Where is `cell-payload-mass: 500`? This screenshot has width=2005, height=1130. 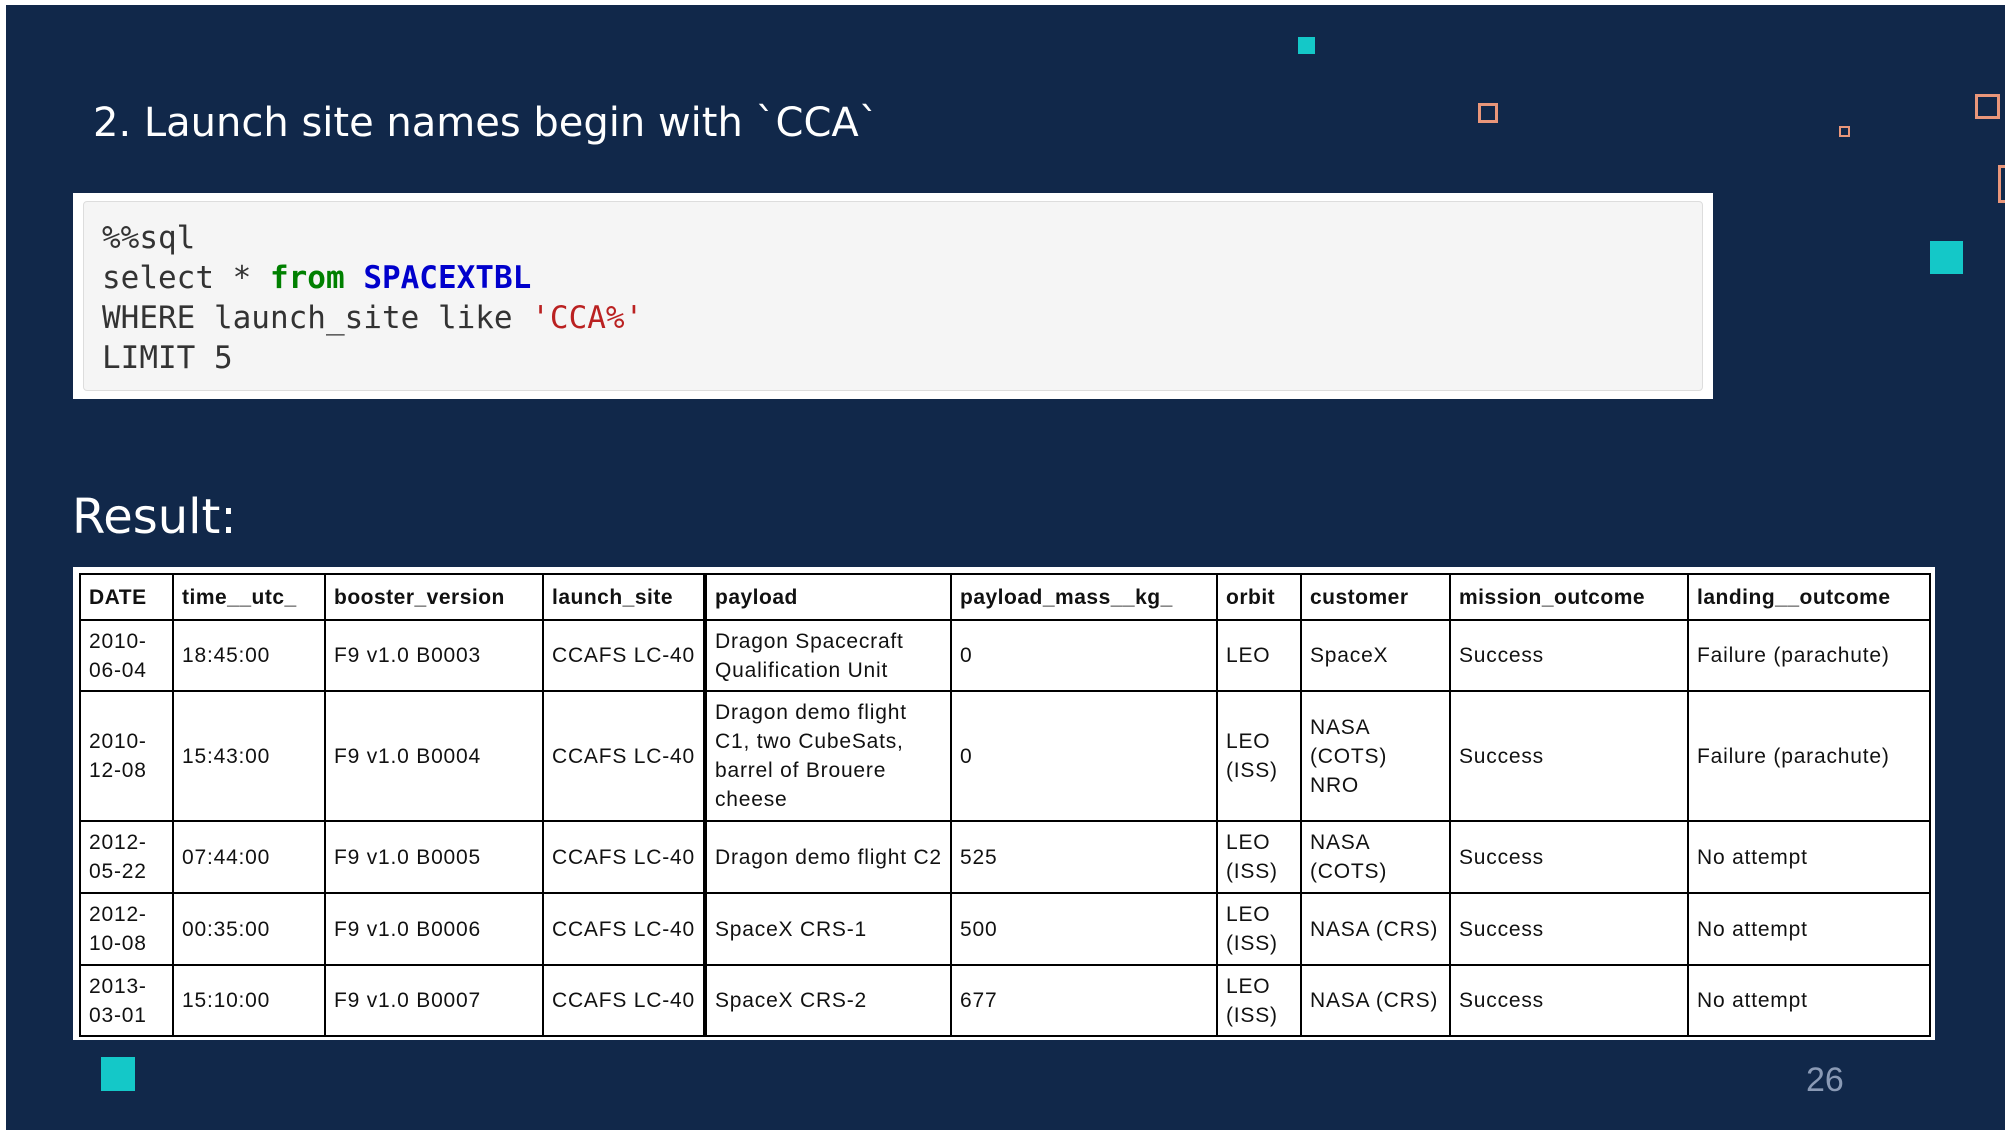 cell-payload-mass: 500 is located at coordinates (1084, 929).